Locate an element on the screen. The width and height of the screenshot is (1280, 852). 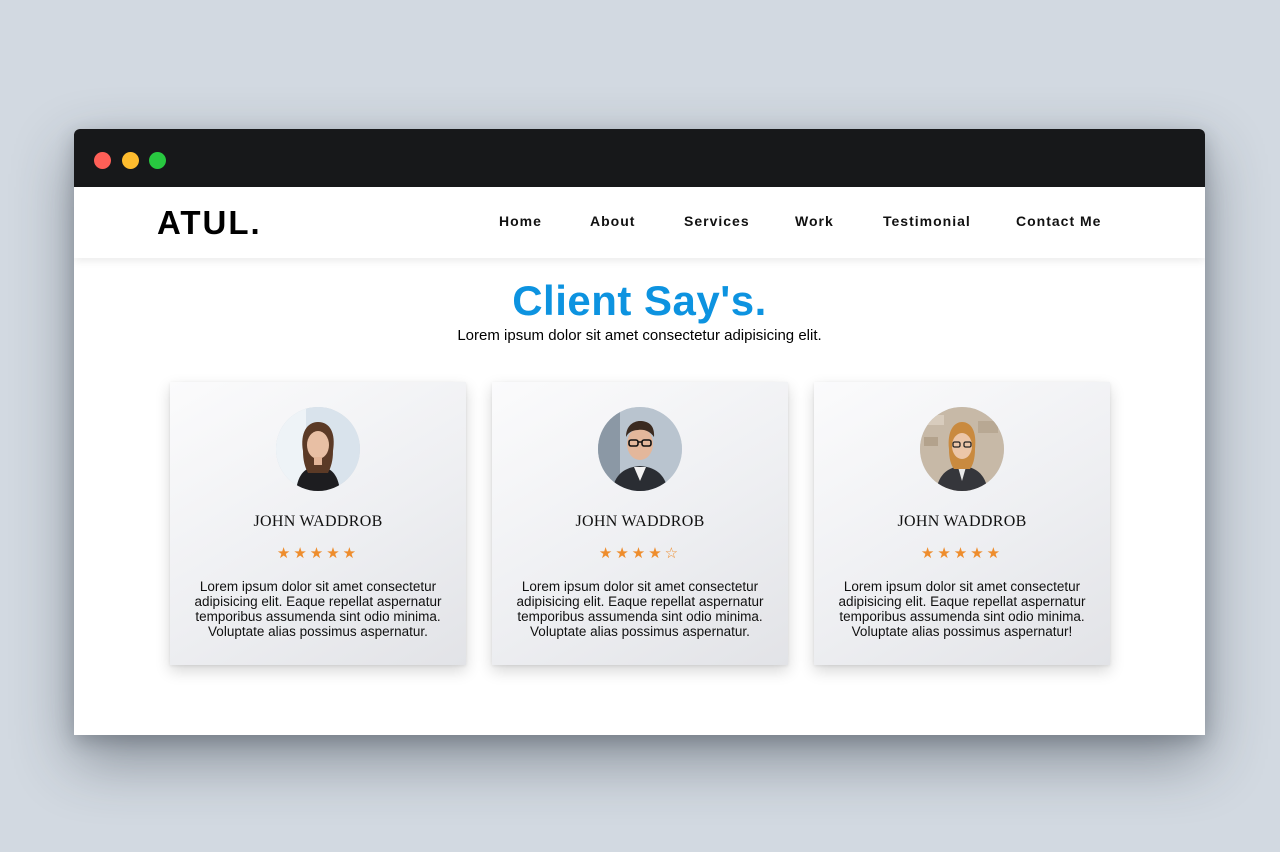
minimize-window-button is located at coordinates (130, 160).